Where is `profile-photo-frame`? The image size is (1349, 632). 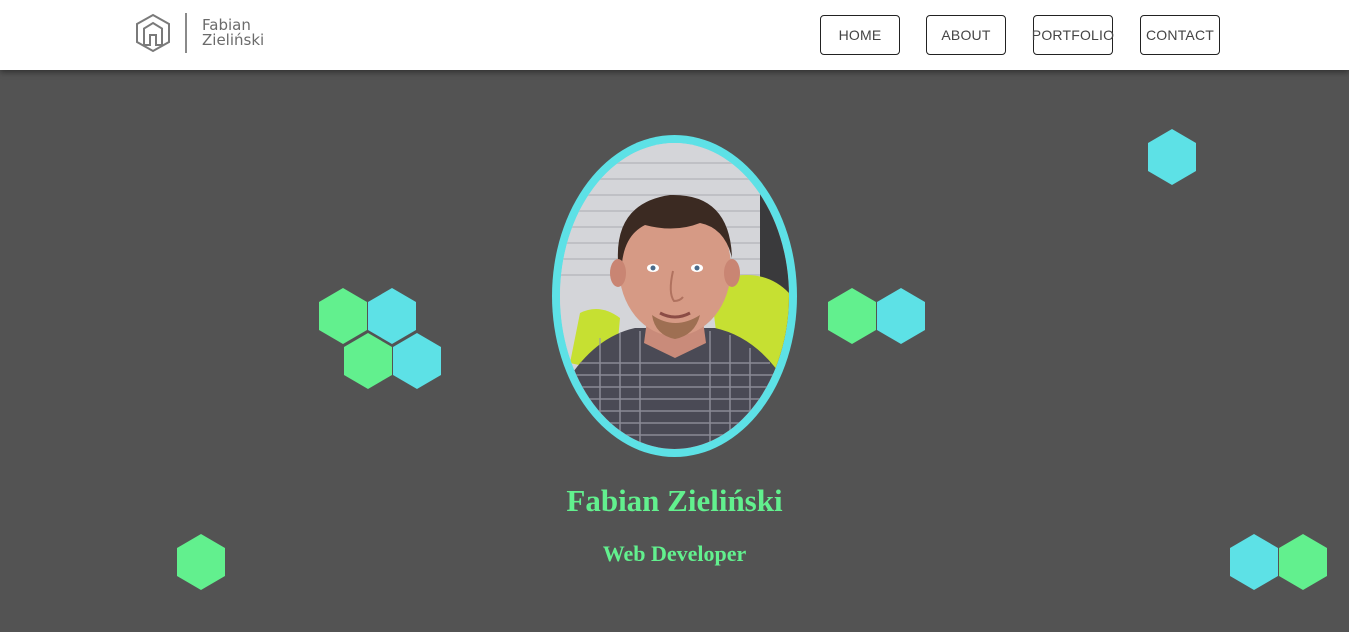 profile-photo-frame is located at coordinates (674, 296).